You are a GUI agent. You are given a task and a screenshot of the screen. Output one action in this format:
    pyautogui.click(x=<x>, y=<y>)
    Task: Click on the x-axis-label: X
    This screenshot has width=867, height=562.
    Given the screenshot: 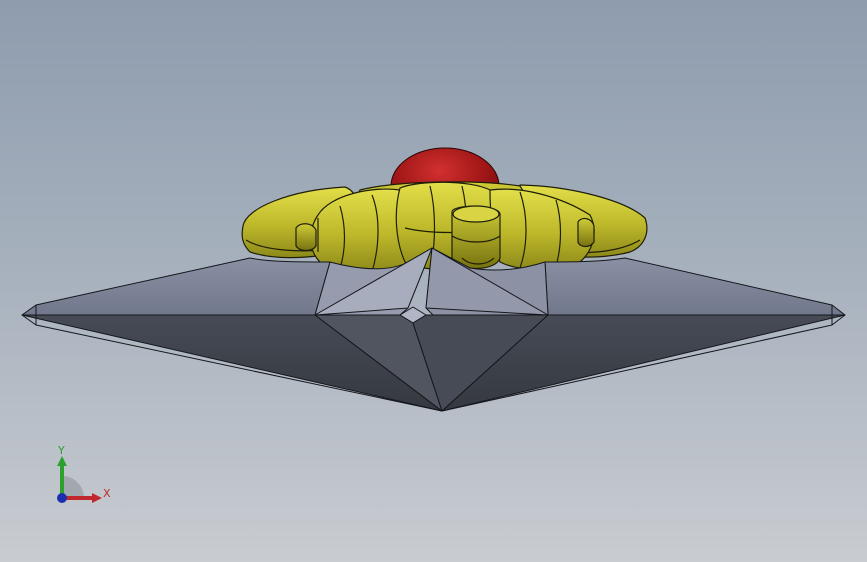 What is the action you would take?
    pyautogui.click(x=107, y=493)
    